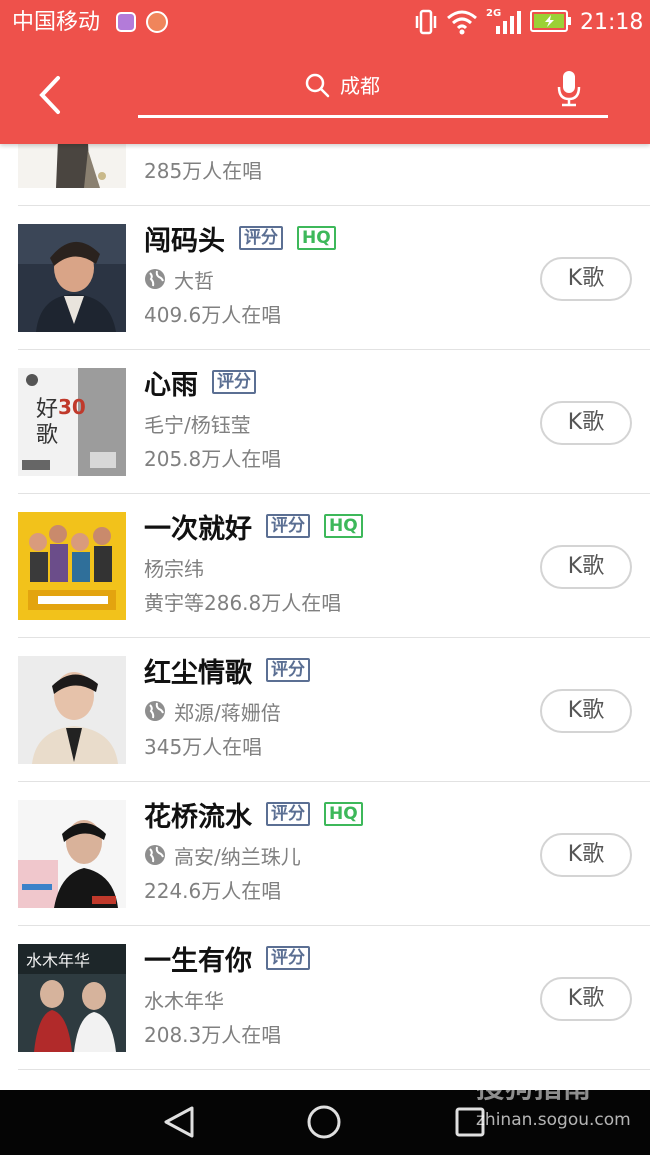 The image size is (650, 1155). Describe the element at coordinates (47, 409) in the screenshot. I see `svg-text: 好` at that location.